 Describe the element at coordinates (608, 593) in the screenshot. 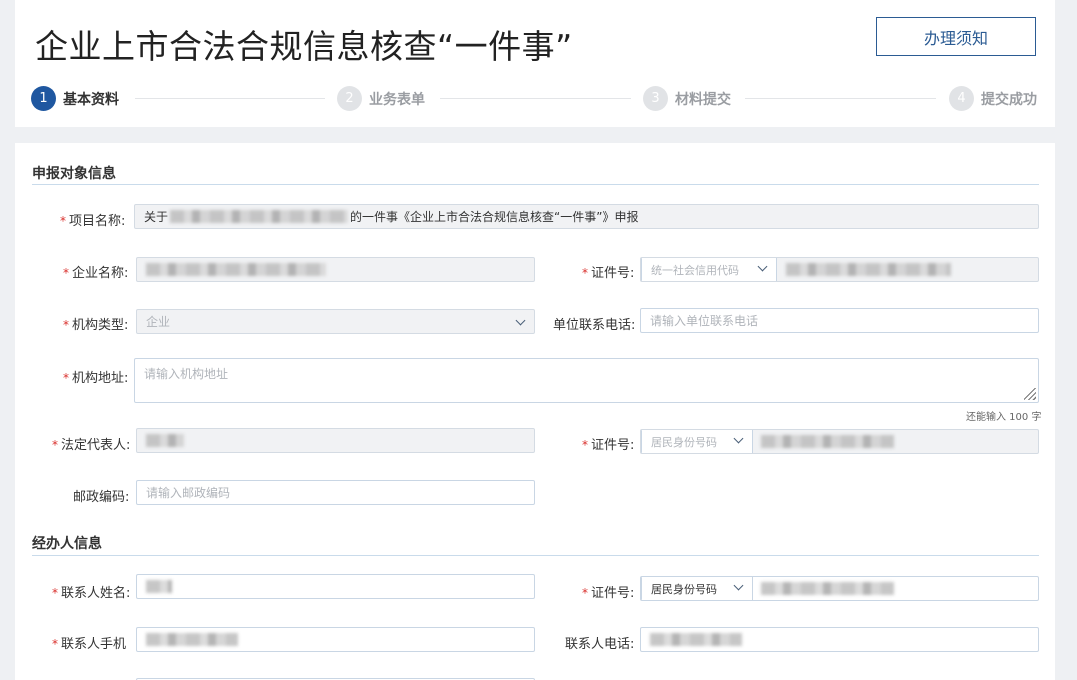

I see `contact-id-label: * 证件号:` at that location.